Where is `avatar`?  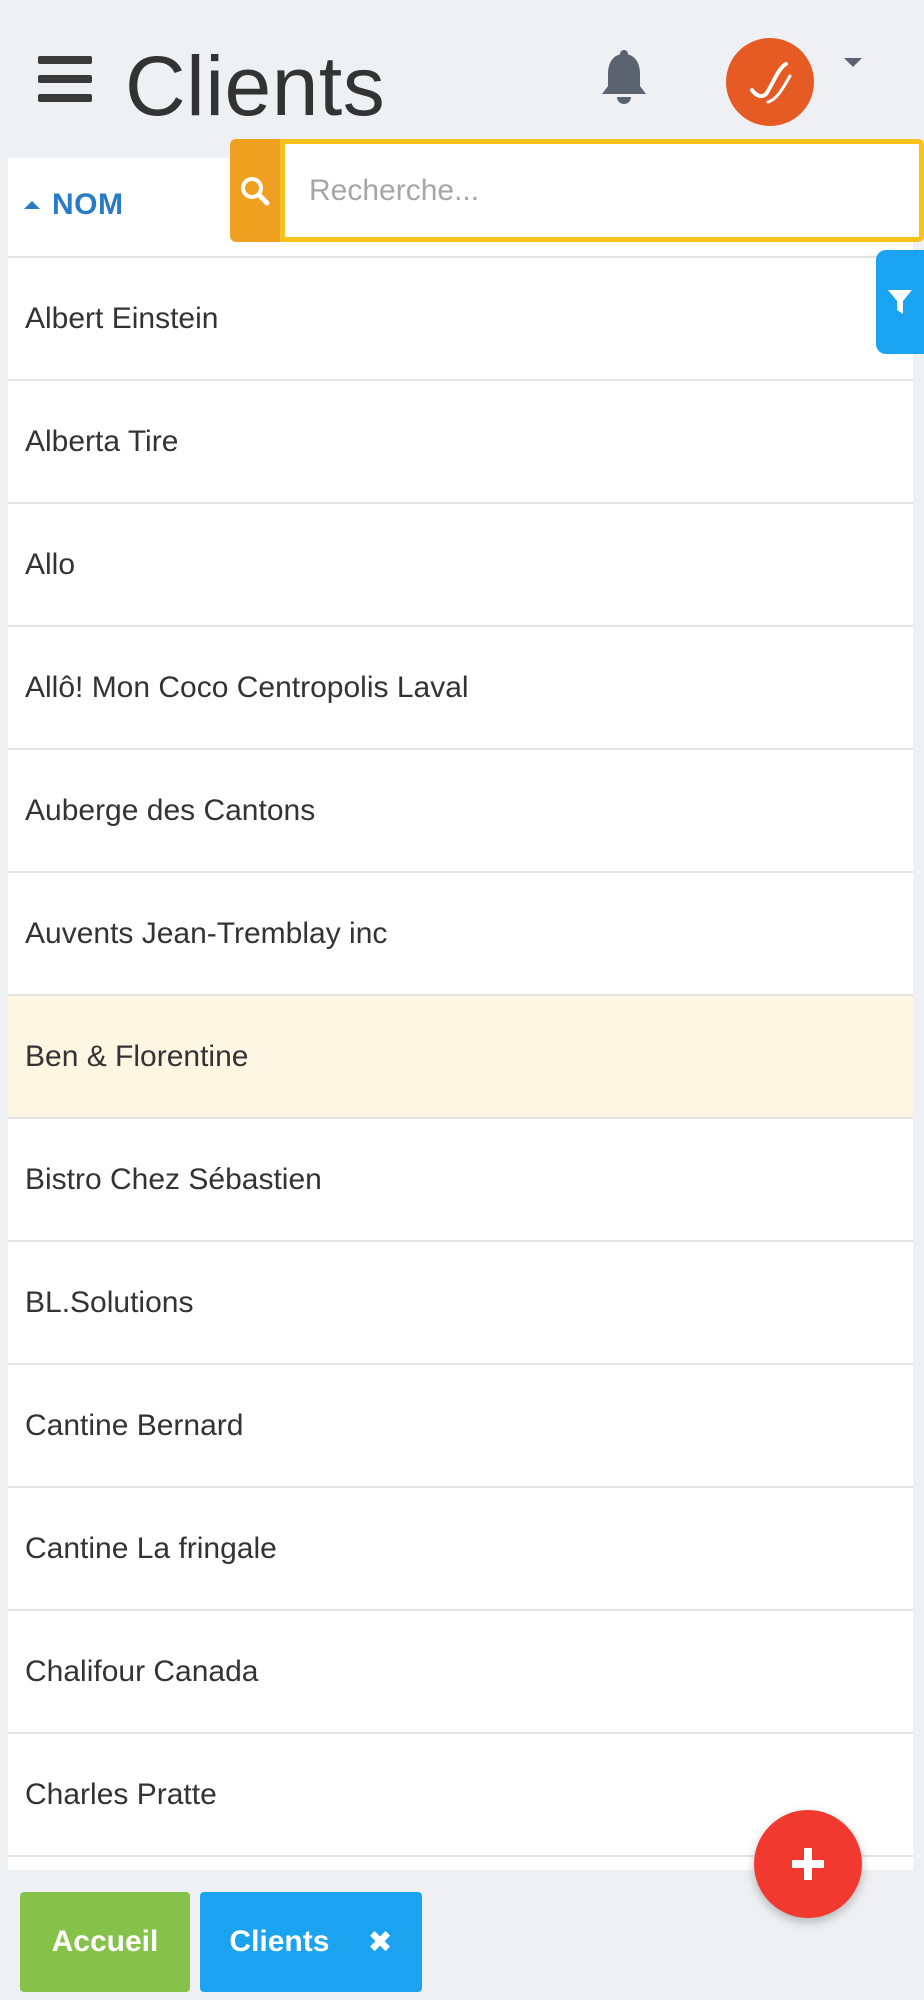 avatar is located at coordinates (770, 82).